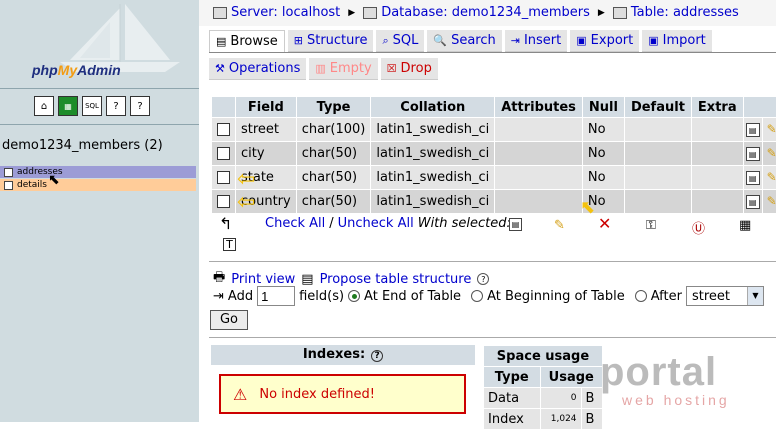  I want to click on breadcrumb-server: Server: localhost, so click(285, 12).